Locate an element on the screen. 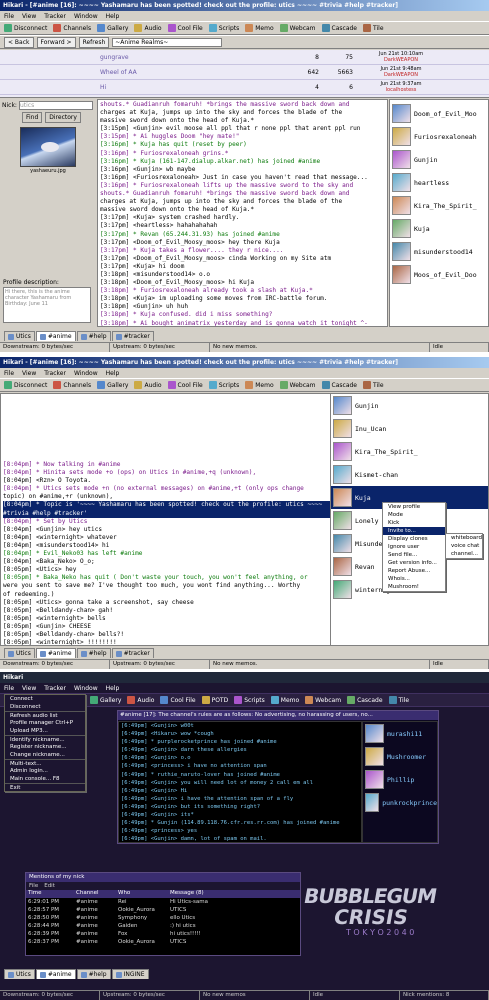 This screenshot has width=489, height=1000. file-menu-item: Main console... F8 is located at coordinates (45, 779).